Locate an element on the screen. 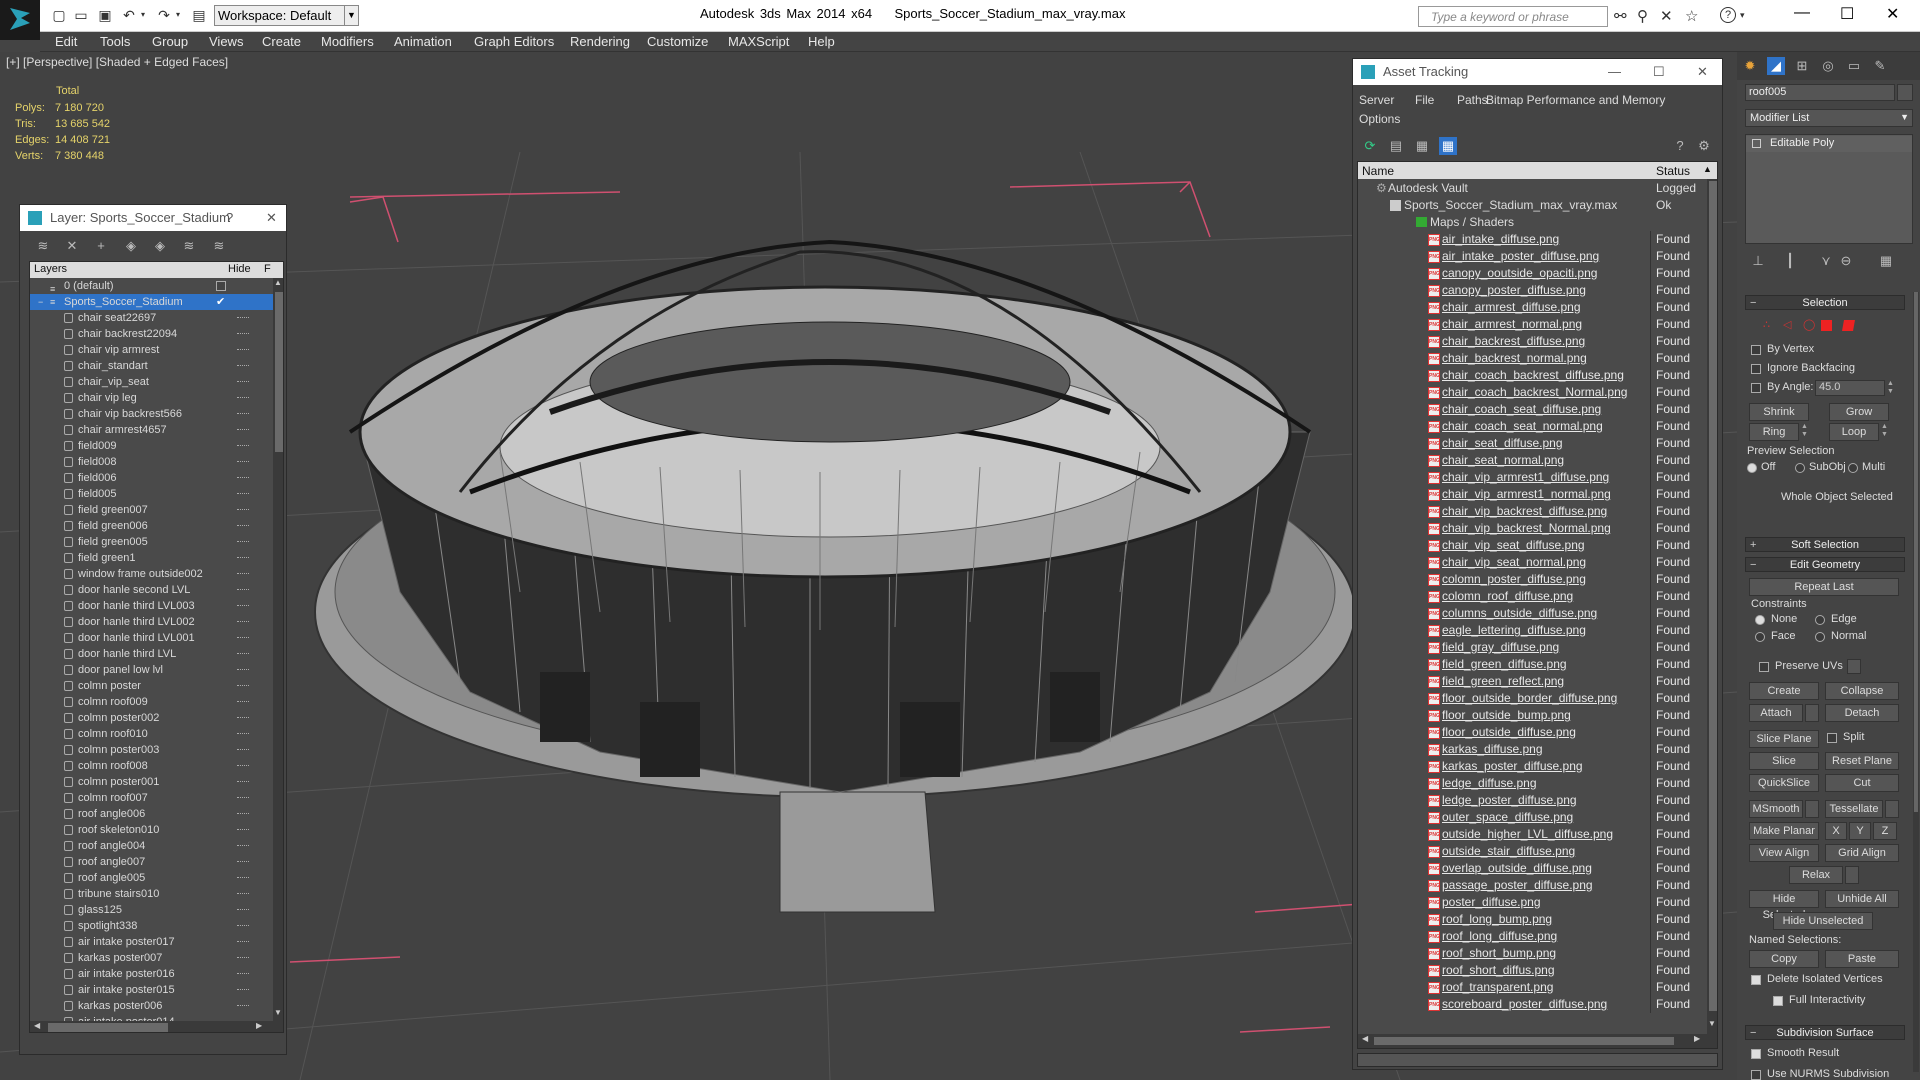 Image resolution: width=1920 pixels, height=1080 pixels. by-vertex-checkbox is located at coordinates (1756, 350).